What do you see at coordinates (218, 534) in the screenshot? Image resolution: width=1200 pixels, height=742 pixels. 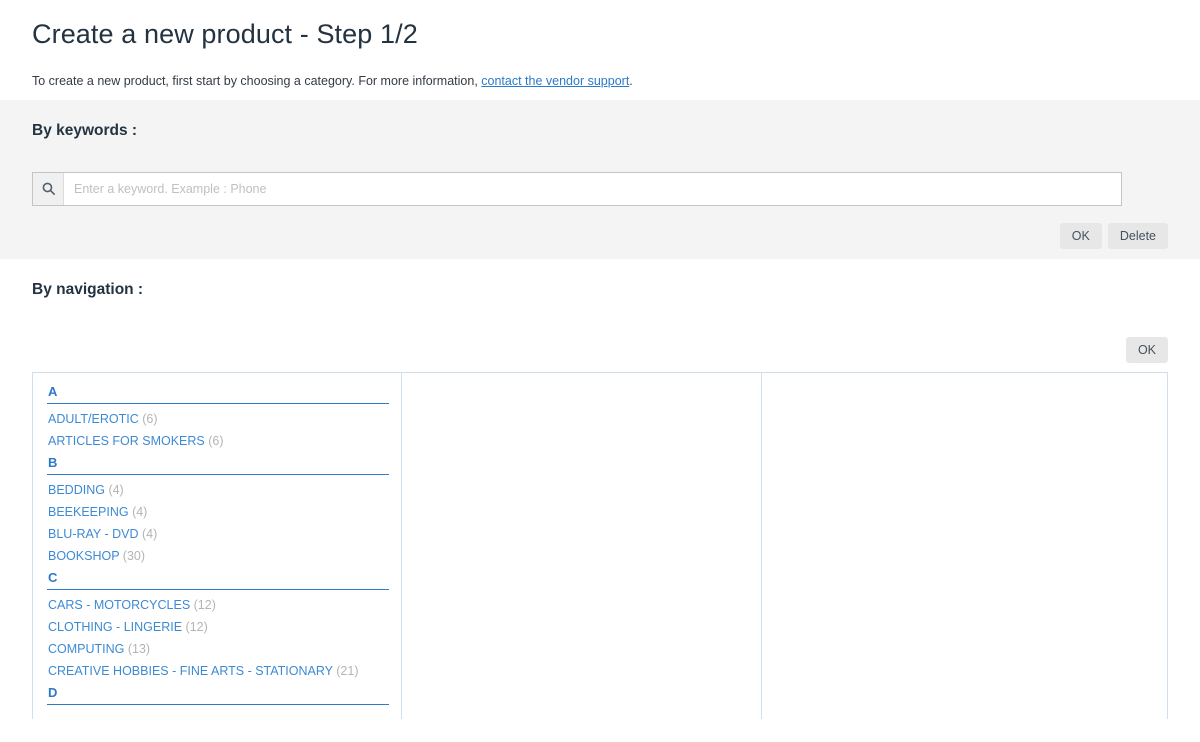 I see `category-item: BLU-RAY - DVD (4)` at bounding box center [218, 534].